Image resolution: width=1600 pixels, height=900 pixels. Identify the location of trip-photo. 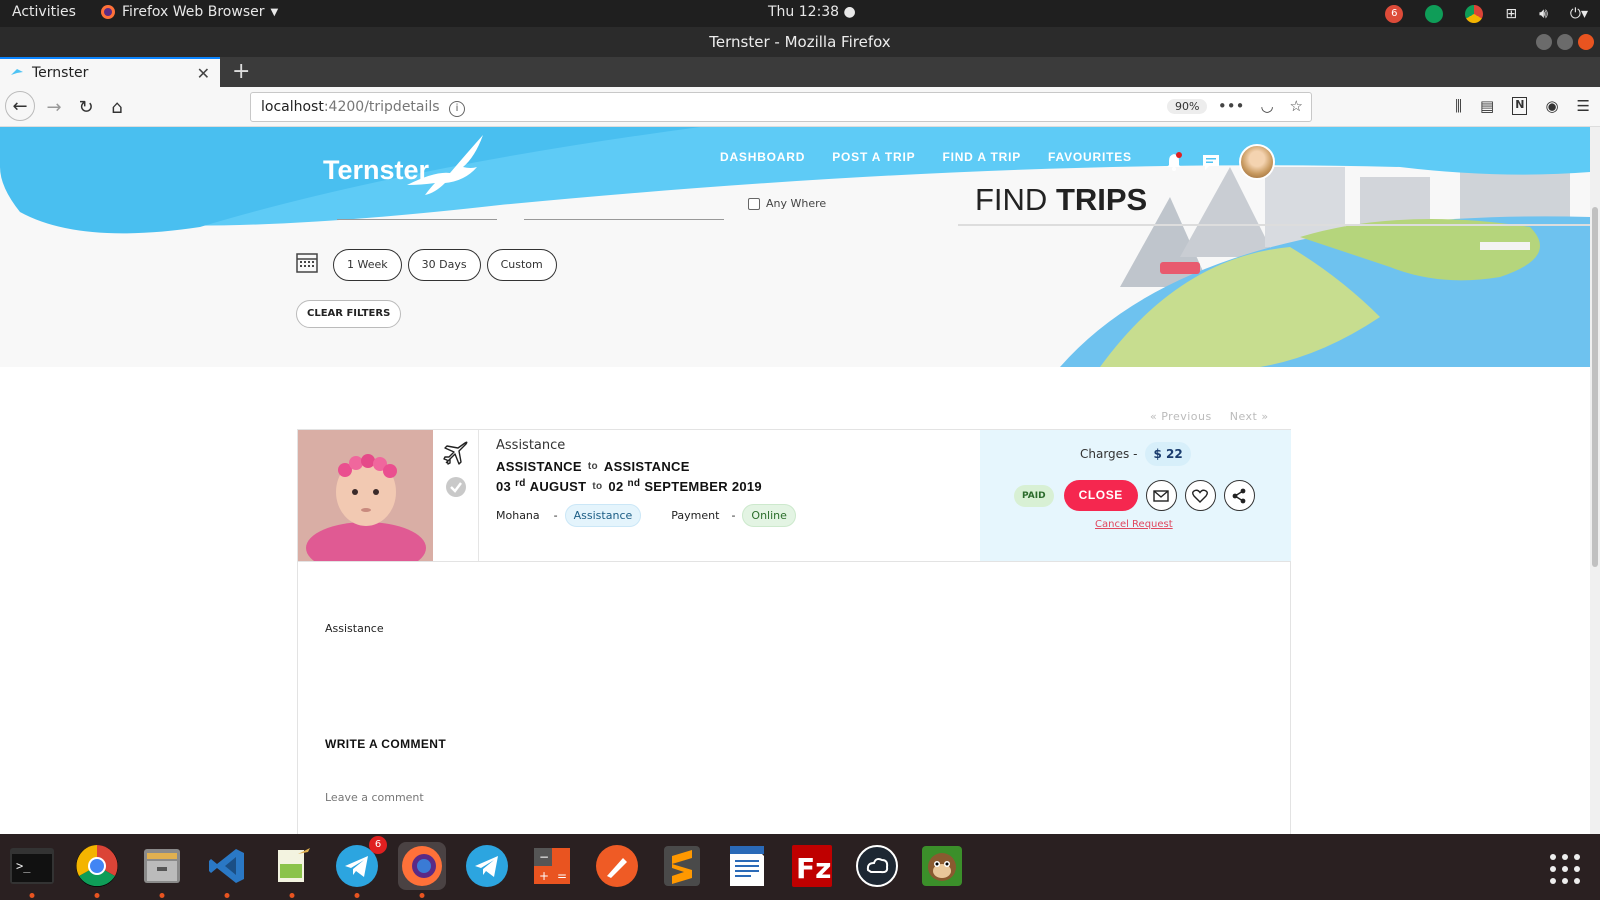
(365, 495).